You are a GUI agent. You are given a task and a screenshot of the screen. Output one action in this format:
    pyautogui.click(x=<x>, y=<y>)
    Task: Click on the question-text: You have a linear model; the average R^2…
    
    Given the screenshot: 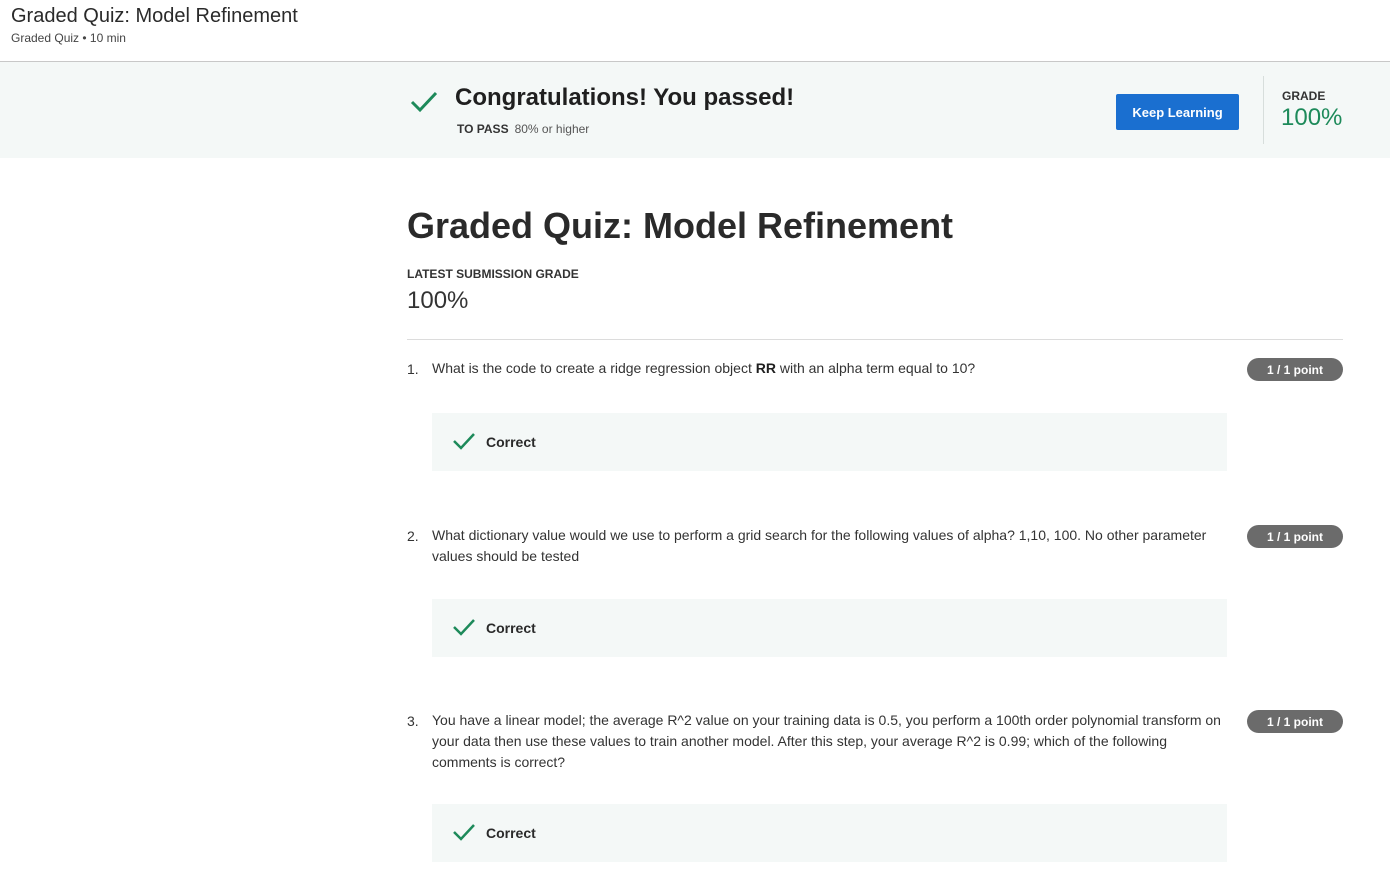 What is the action you would take?
    pyautogui.click(x=826, y=741)
    